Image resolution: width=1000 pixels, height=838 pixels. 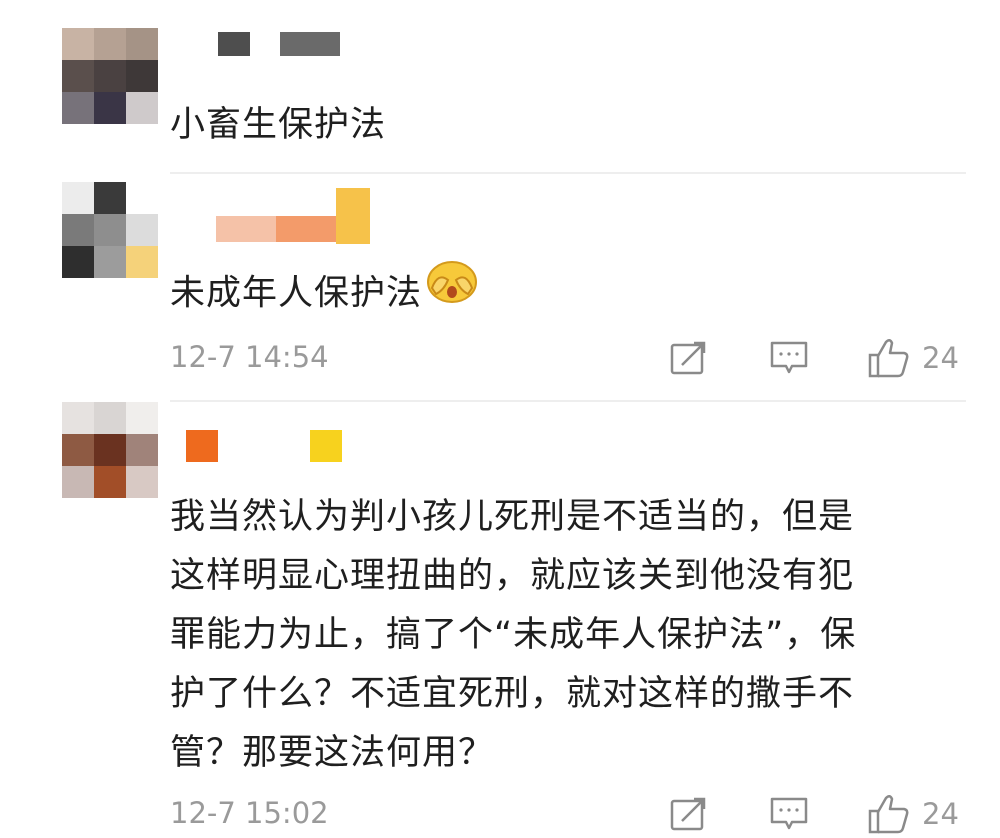 I want to click on timestamp: 12-7 14:54, so click(x=249, y=357).